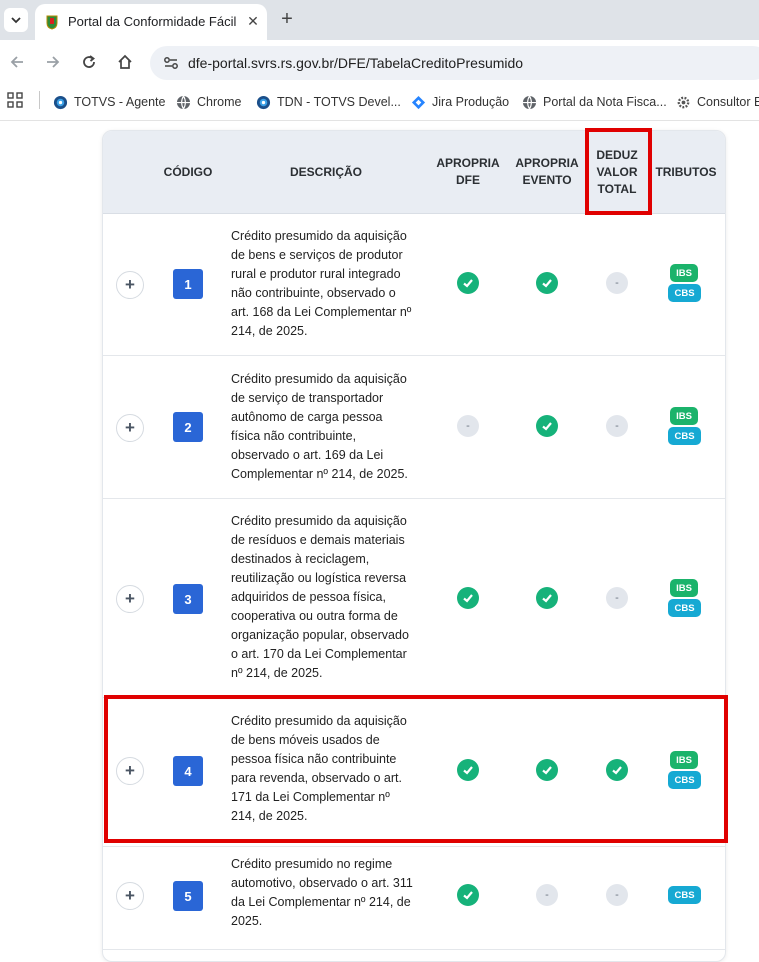 The height and width of the screenshot is (962, 759). What do you see at coordinates (219, 102) in the screenshot?
I see `bookmark-label: Chrome` at bounding box center [219, 102].